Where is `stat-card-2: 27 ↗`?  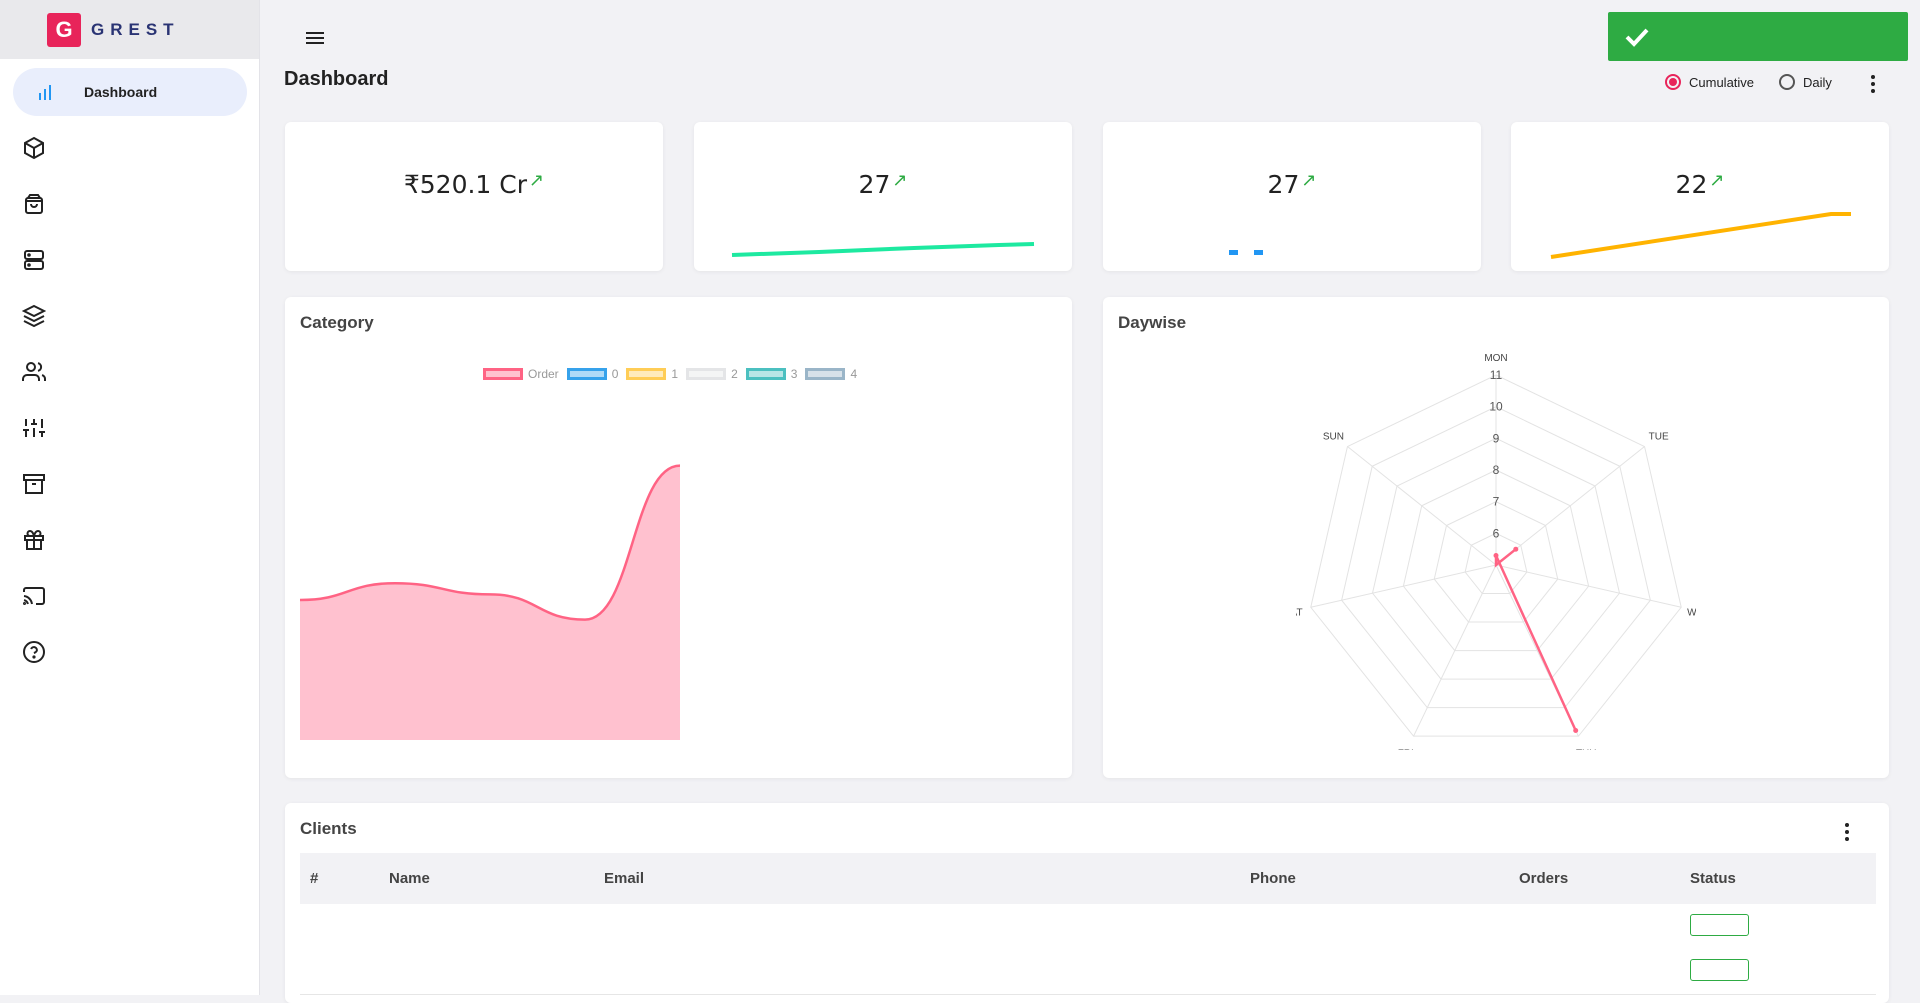 stat-card-2: 27 ↗ is located at coordinates (883, 196).